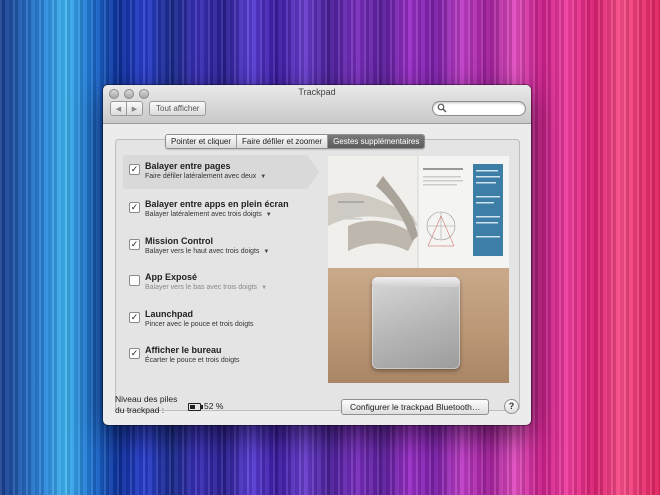 This screenshot has width=660, height=495. I want to click on gesture-subtitle: Balayer vers le haut avec trois doigts, so click(202, 251).